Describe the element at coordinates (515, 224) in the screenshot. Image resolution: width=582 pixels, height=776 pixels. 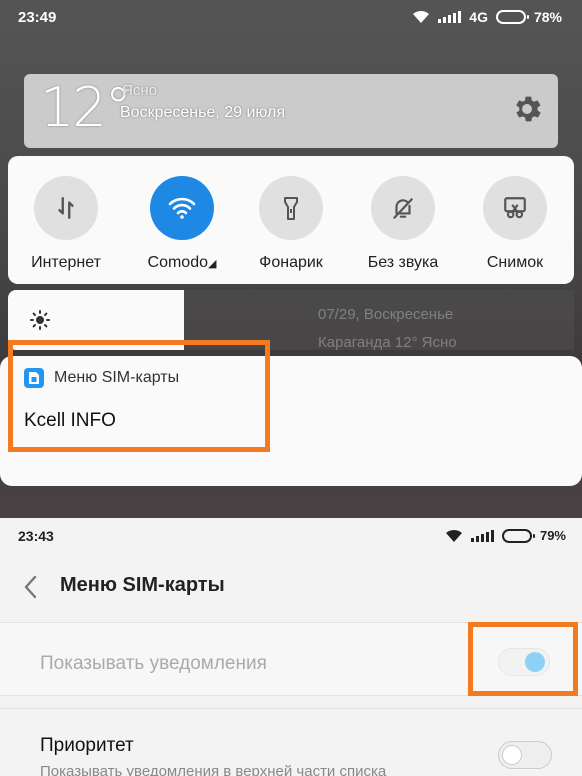
I see `tile-screenshot: Снимок` at that location.